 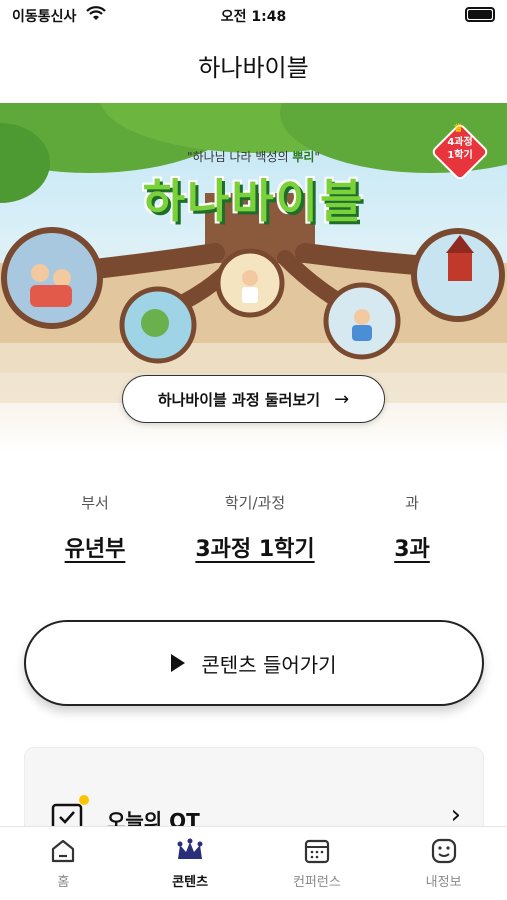 I want to click on smiley-icon, so click(x=443, y=851).